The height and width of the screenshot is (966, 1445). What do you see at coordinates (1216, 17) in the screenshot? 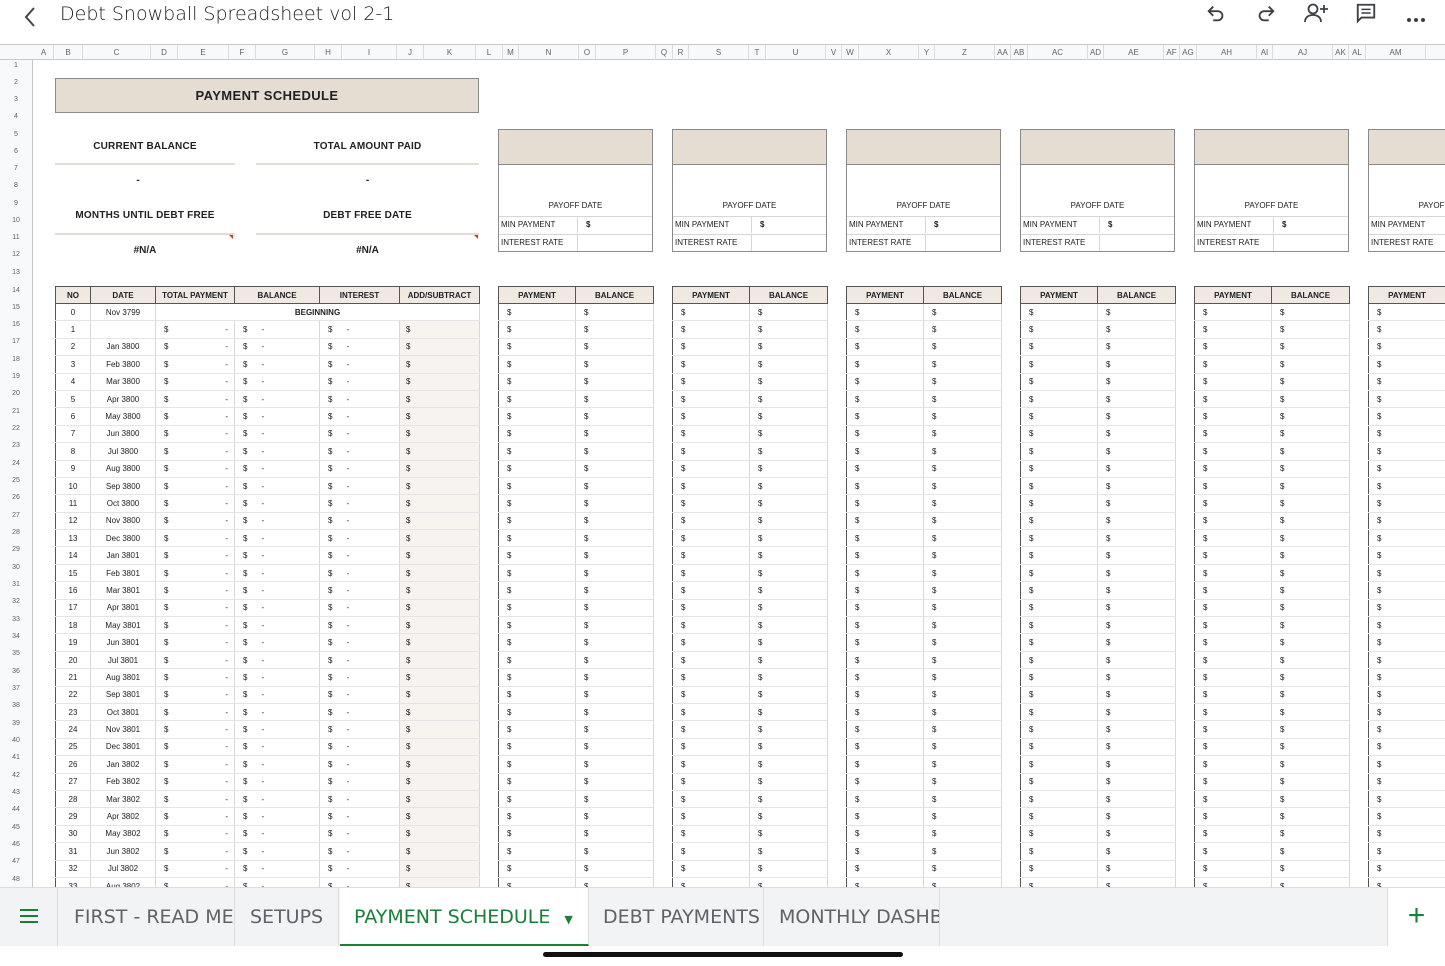
I see `undo-button` at bounding box center [1216, 17].